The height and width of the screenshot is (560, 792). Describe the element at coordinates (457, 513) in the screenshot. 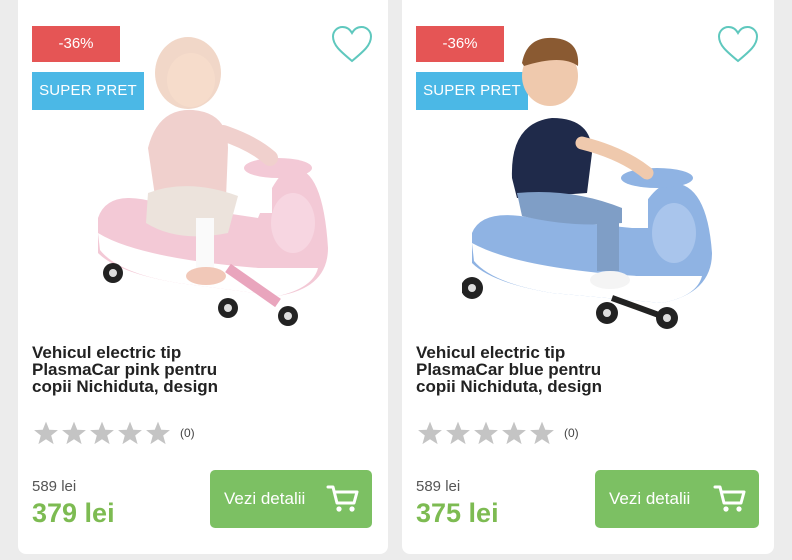

I see `new-price: 375 lei` at that location.